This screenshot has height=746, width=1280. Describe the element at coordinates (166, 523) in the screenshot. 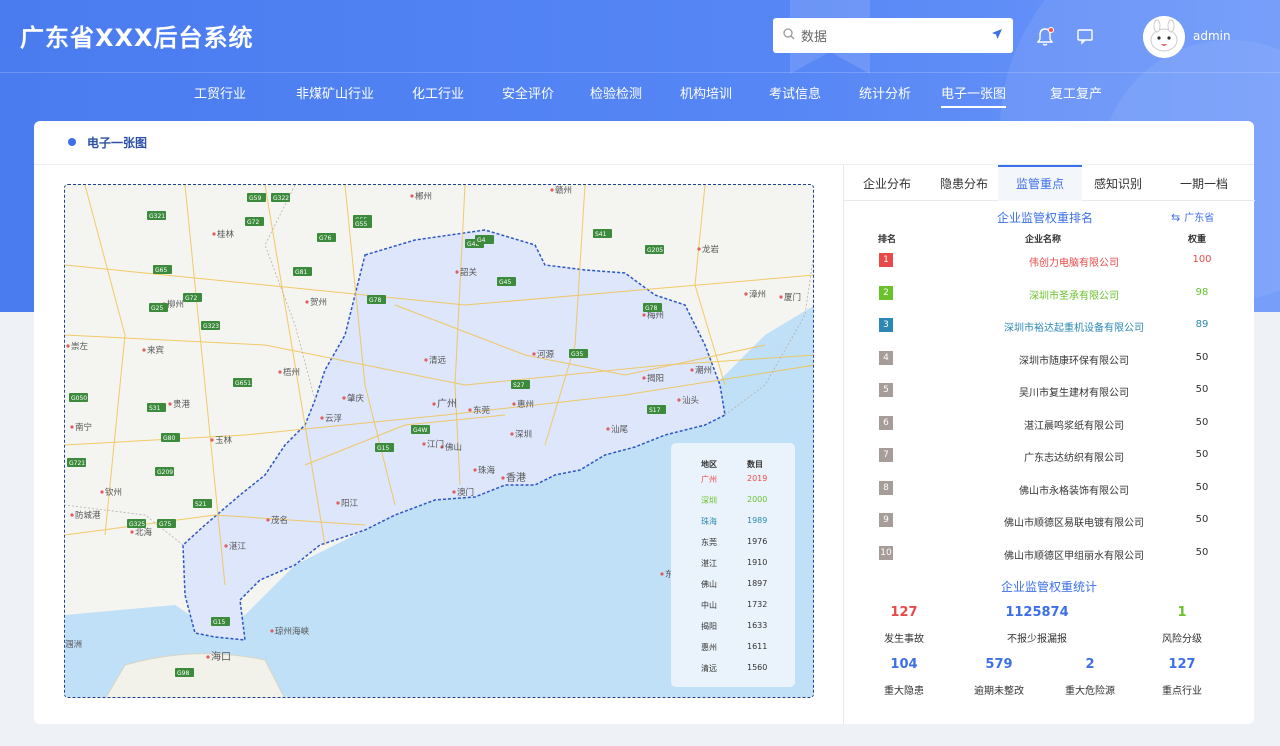

I see `road-marker: G75` at that location.